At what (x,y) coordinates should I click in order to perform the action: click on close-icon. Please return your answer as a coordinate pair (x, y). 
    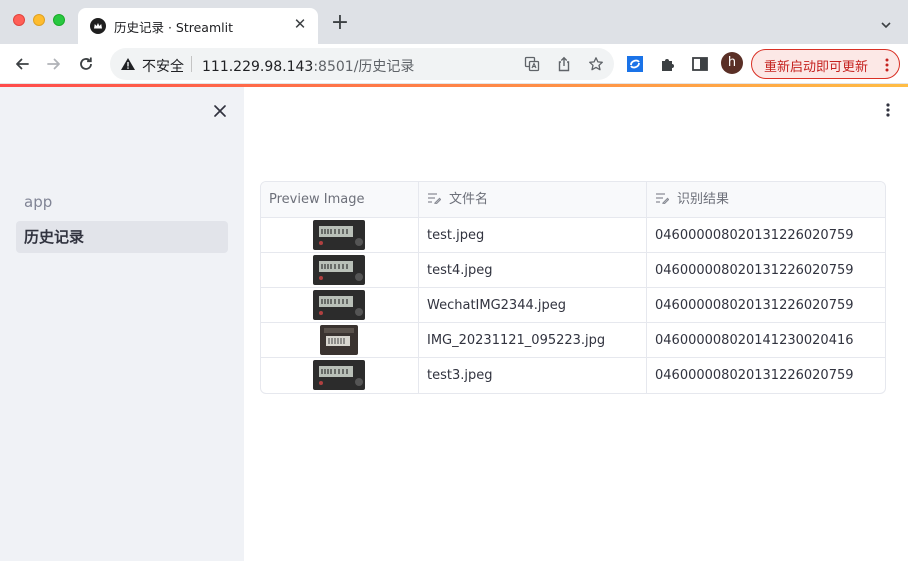
    Looking at the image, I should click on (220, 110).